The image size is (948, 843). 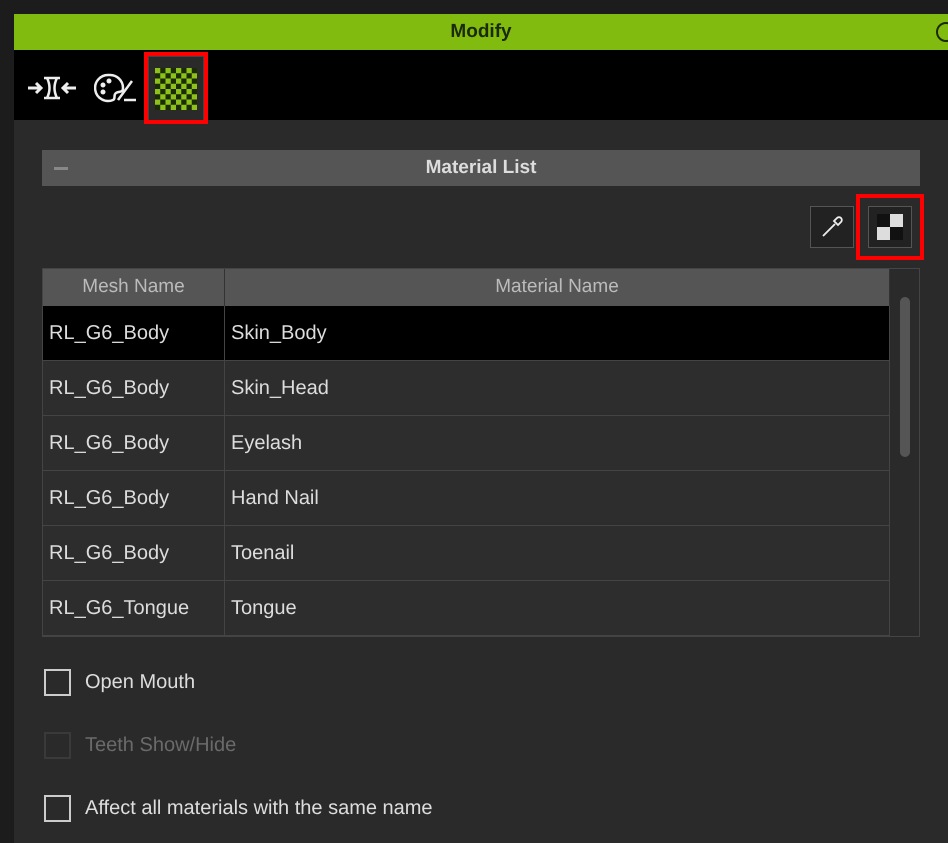 What do you see at coordinates (160, 745) in the screenshot?
I see `checkbox-label: Teeth Show/Hide` at bounding box center [160, 745].